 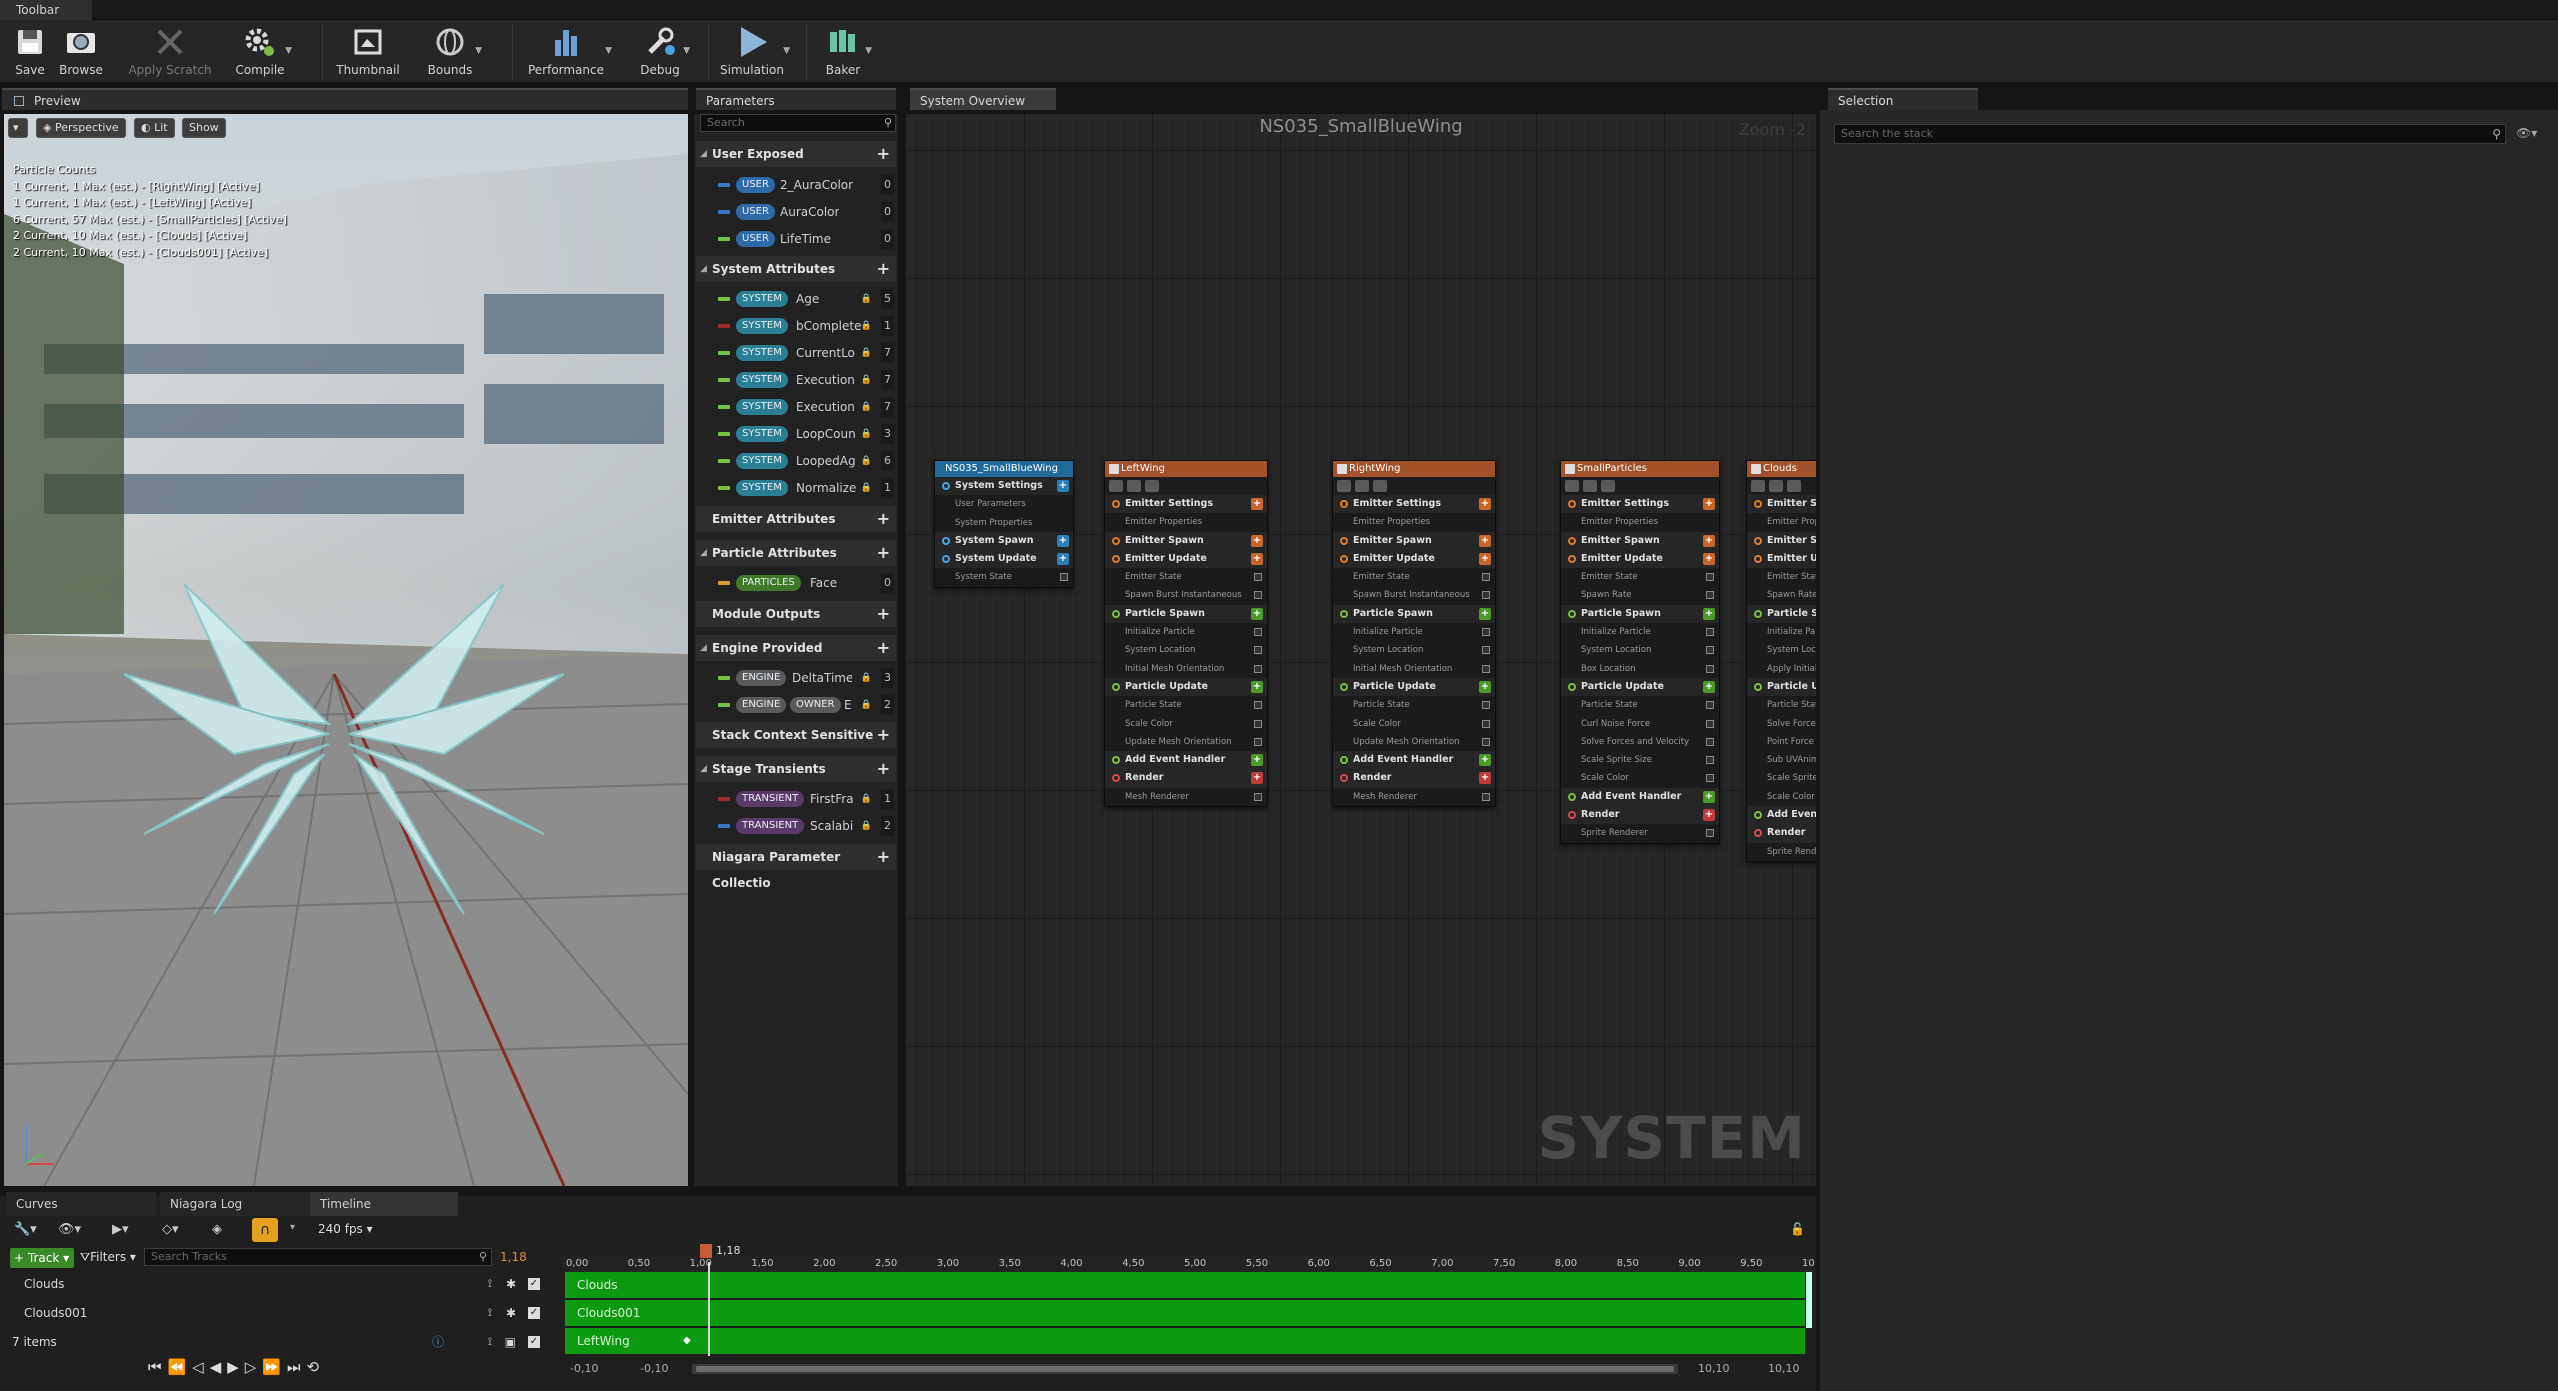 What do you see at coordinates (511, 1284) in the screenshot?
I see `solo-icon: ✱` at bounding box center [511, 1284].